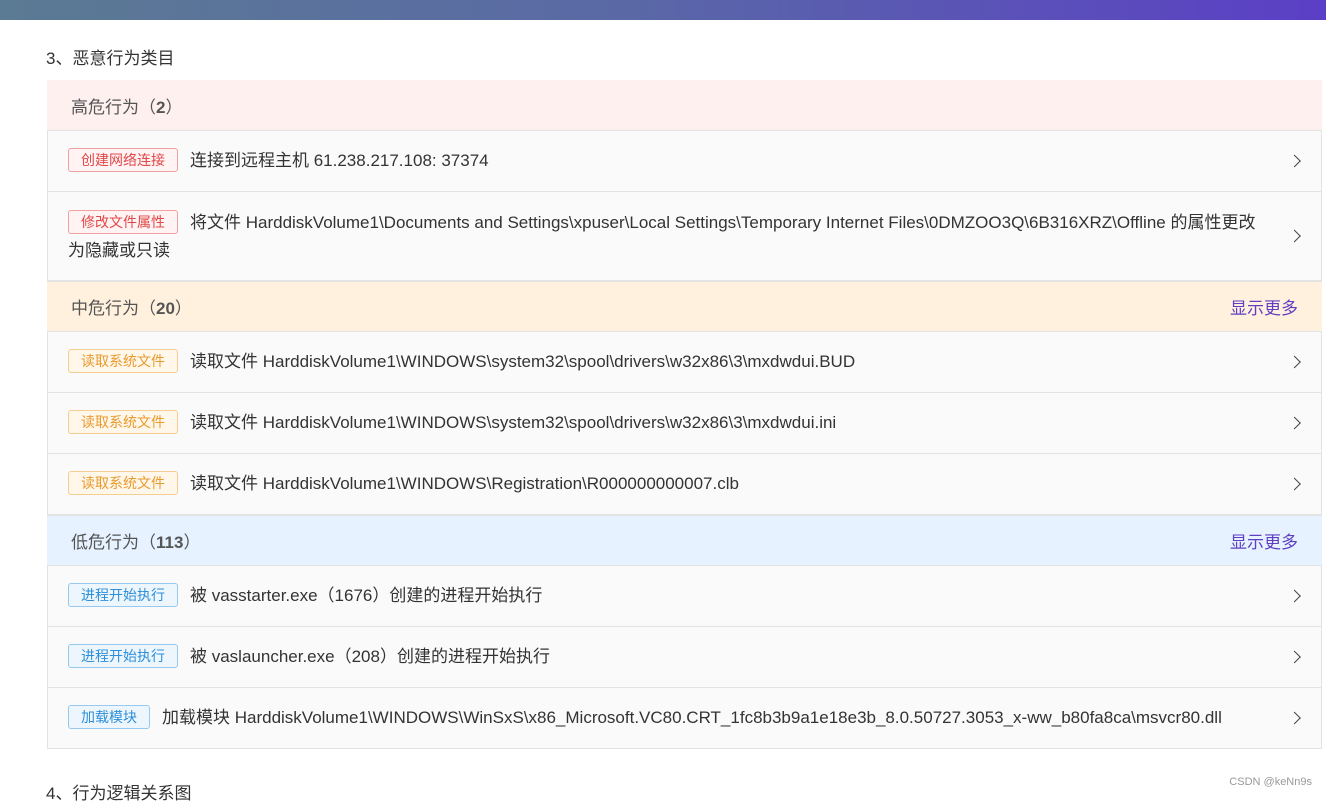 This screenshot has width=1326, height=804. I want to click on group-title-medium: 中危行为（20）, so click(131, 306).